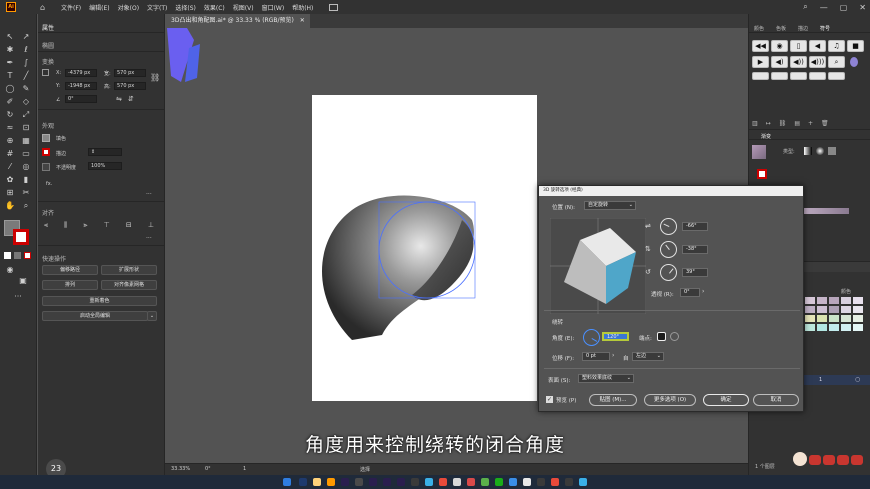 Image resolution: width=870 pixels, height=489 pixels. I want to click on linear-gradient-icon, so click(808, 151).